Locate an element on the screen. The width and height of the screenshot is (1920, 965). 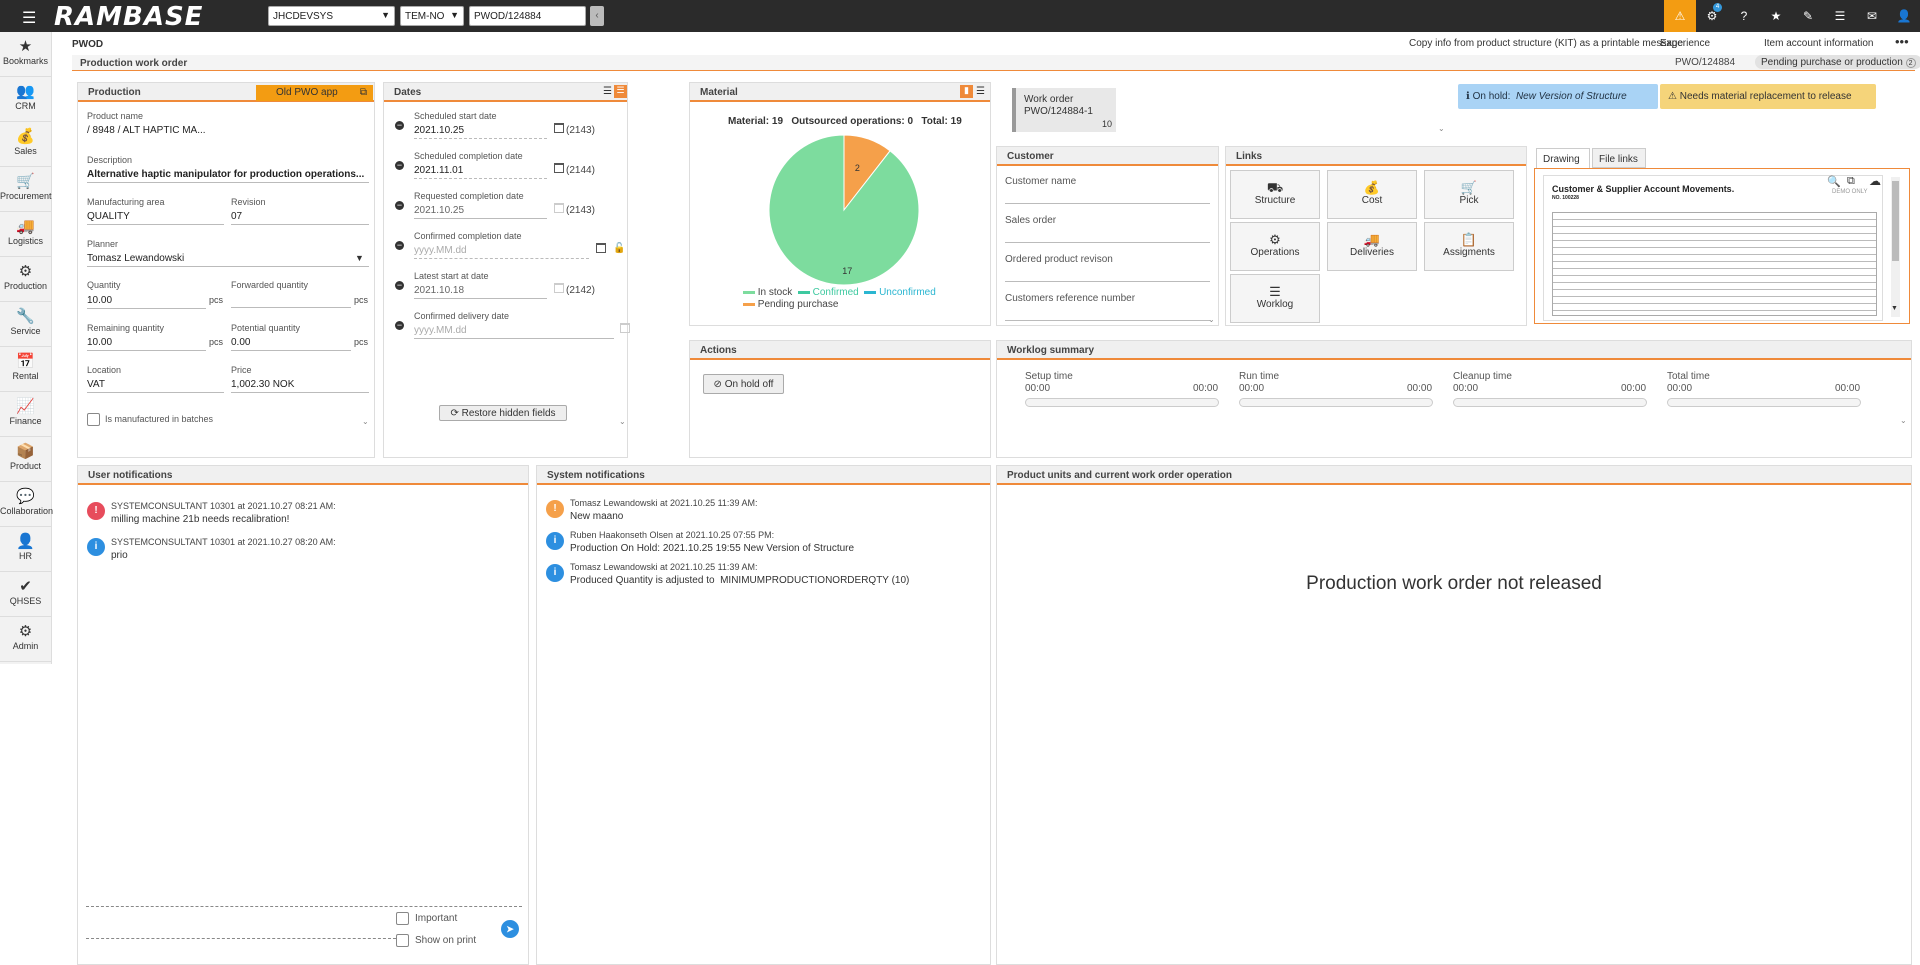
sales-order-field is located at coordinates (1107, 242).